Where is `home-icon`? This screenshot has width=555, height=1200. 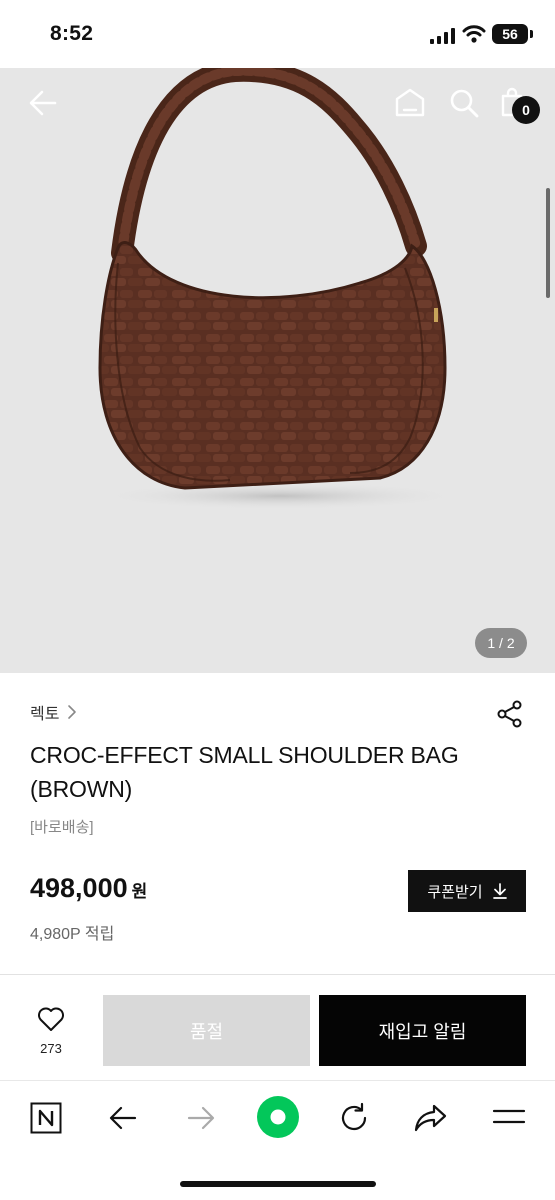 home-icon is located at coordinates (410, 103).